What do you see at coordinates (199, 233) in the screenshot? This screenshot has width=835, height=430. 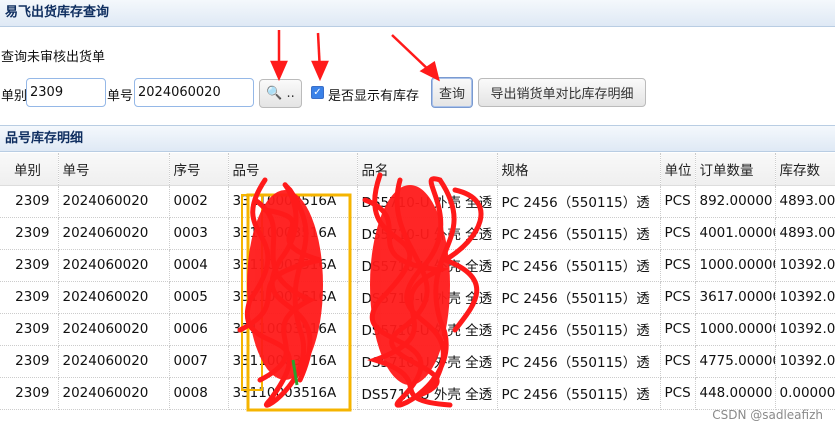 I see `table-cell: 0003` at bounding box center [199, 233].